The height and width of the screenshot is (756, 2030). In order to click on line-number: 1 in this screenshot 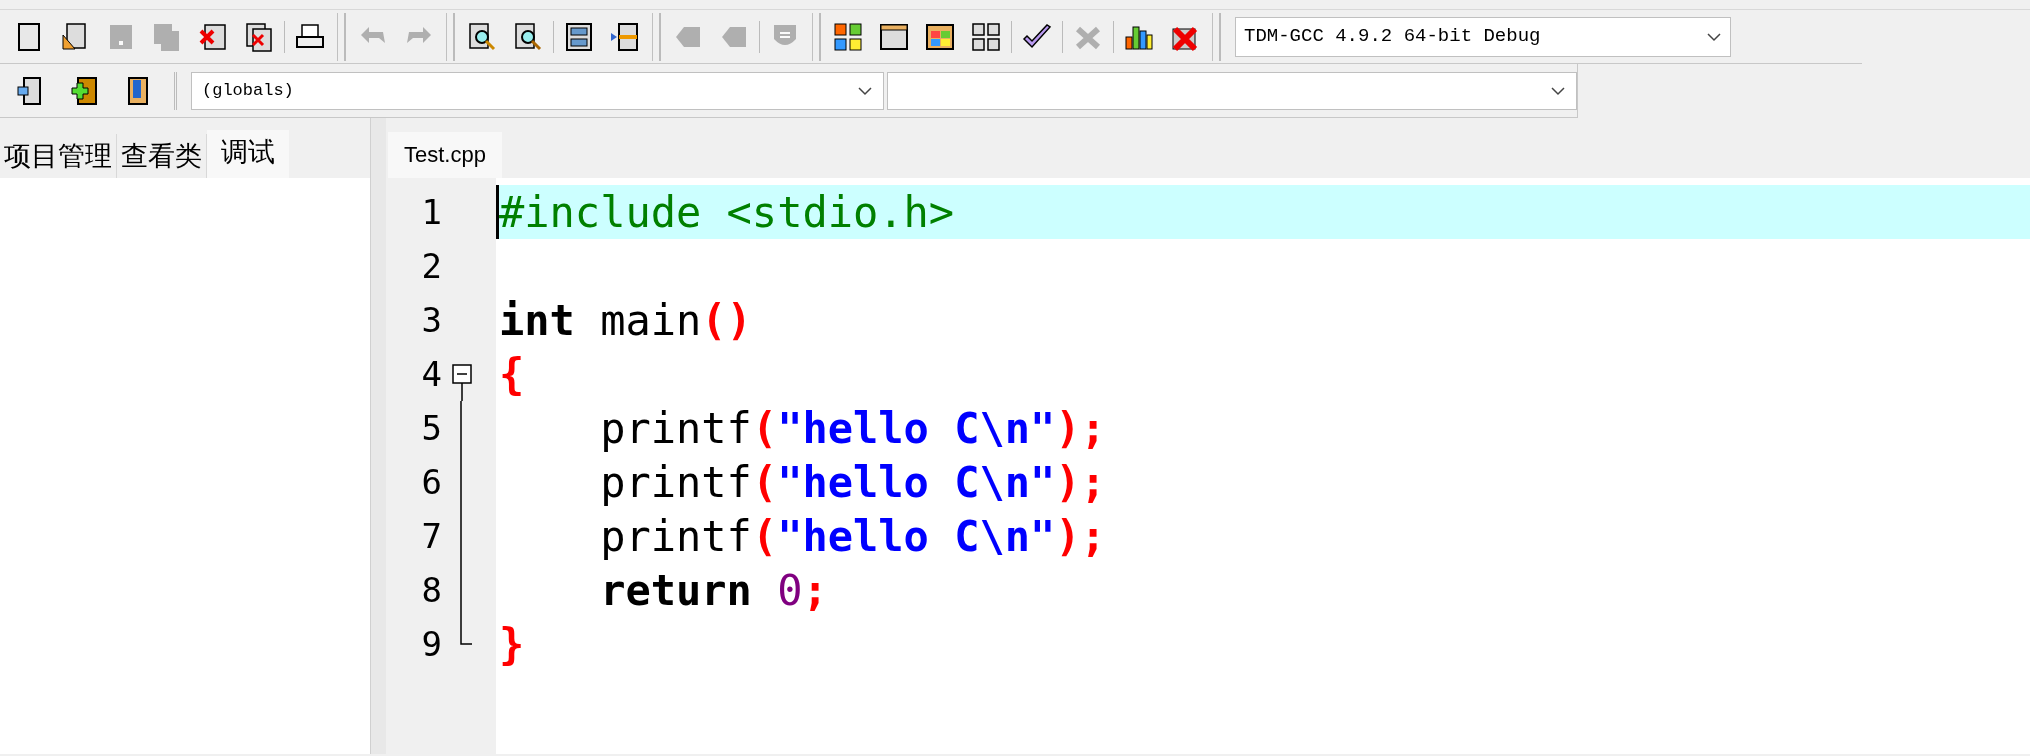, I will do `click(431, 212)`.